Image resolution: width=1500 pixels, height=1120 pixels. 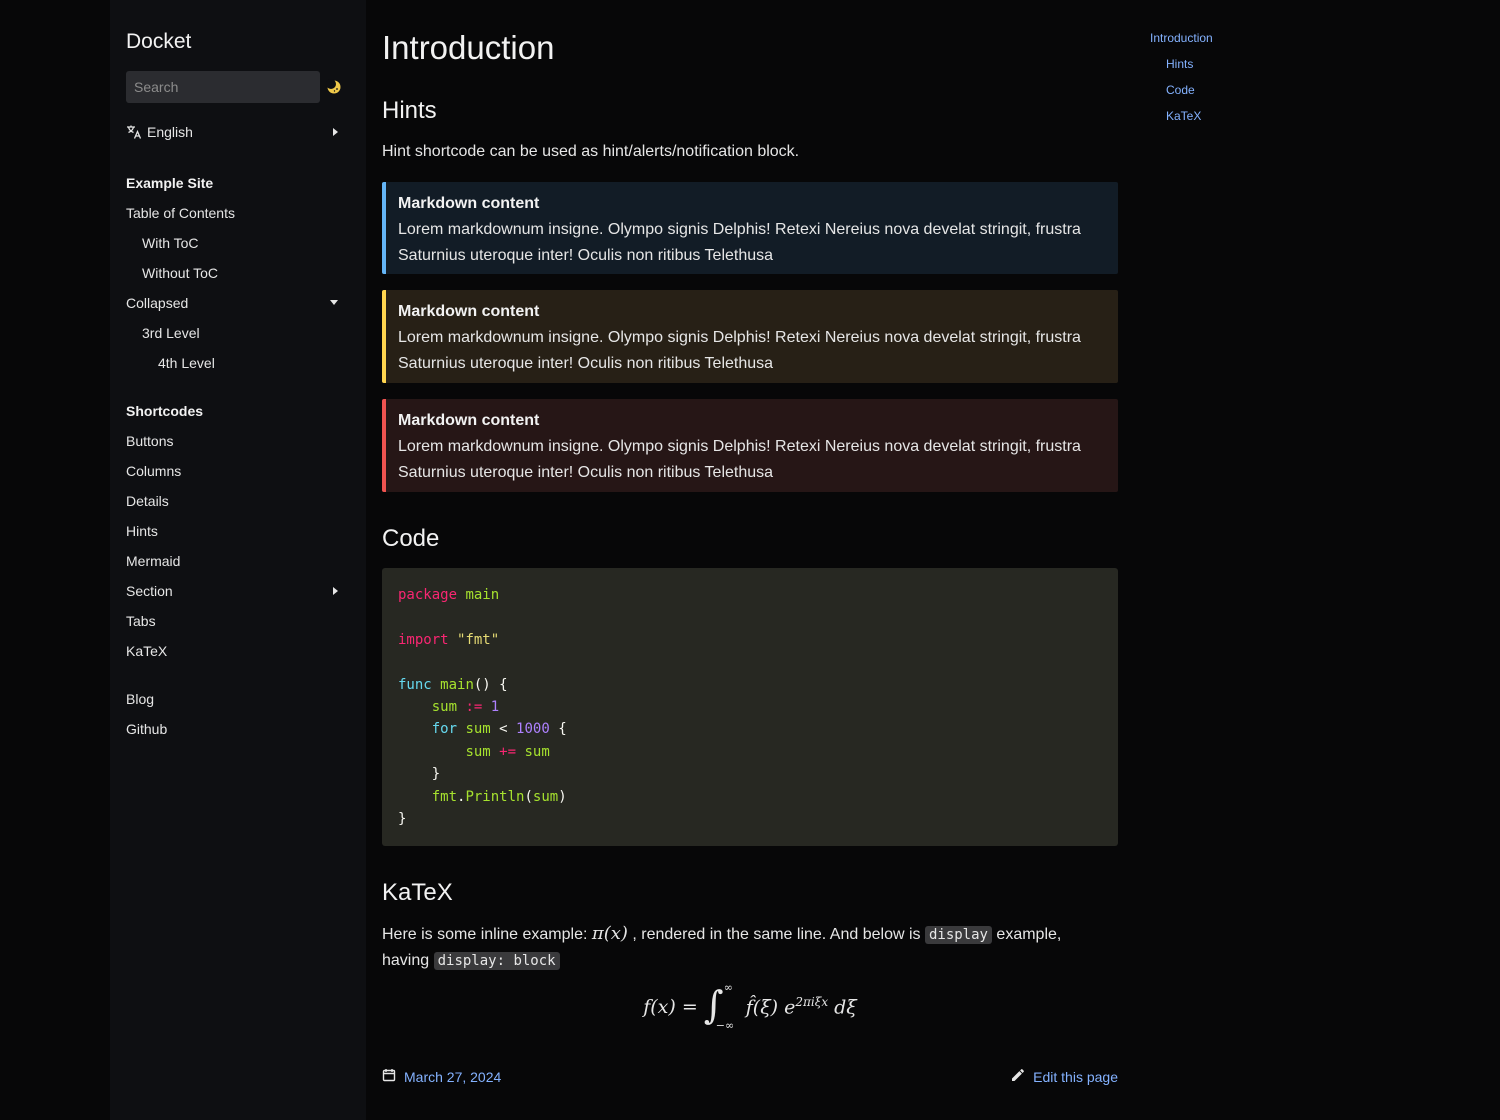 What do you see at coordinates (238, 501) in the screenshot?
I see `sidebar-item-details: Details` at bounding box center [238, 501].